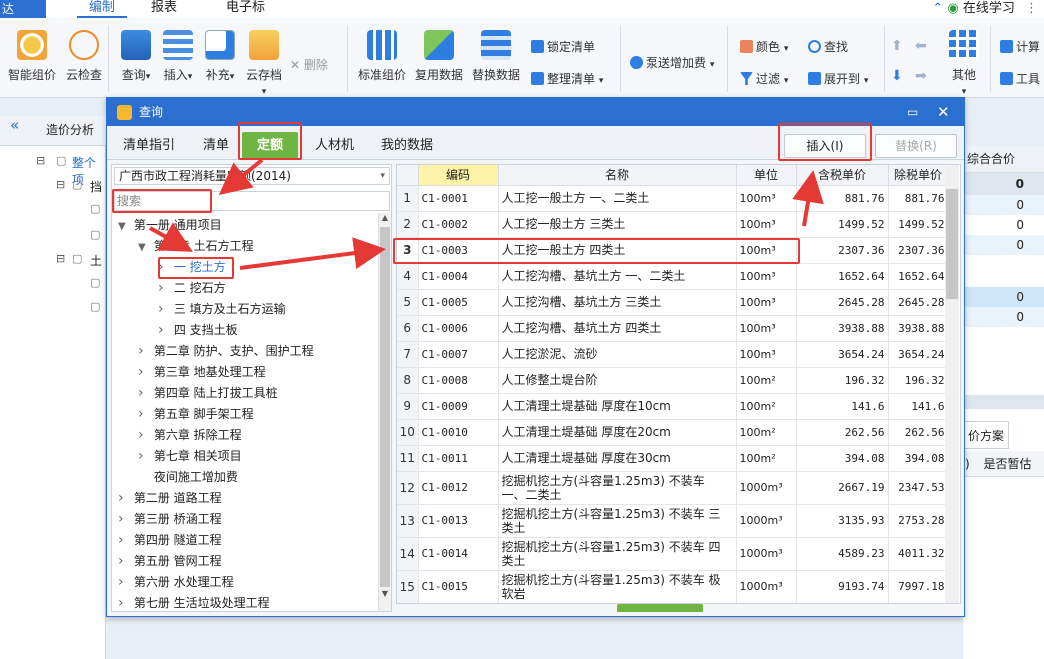 Image resolution: width=1044 pixels, height=659 pixels. I want to click on arrow-to-search, so click(241, 177).